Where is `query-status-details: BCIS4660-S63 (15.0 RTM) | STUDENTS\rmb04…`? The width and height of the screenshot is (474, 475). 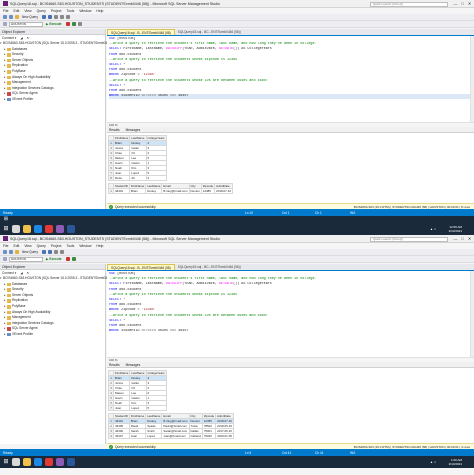 query-status-details: BCIS4660-S63 (15.0 RTM) | STUDENTS\rmb04… is located at coordinates (411, 206).